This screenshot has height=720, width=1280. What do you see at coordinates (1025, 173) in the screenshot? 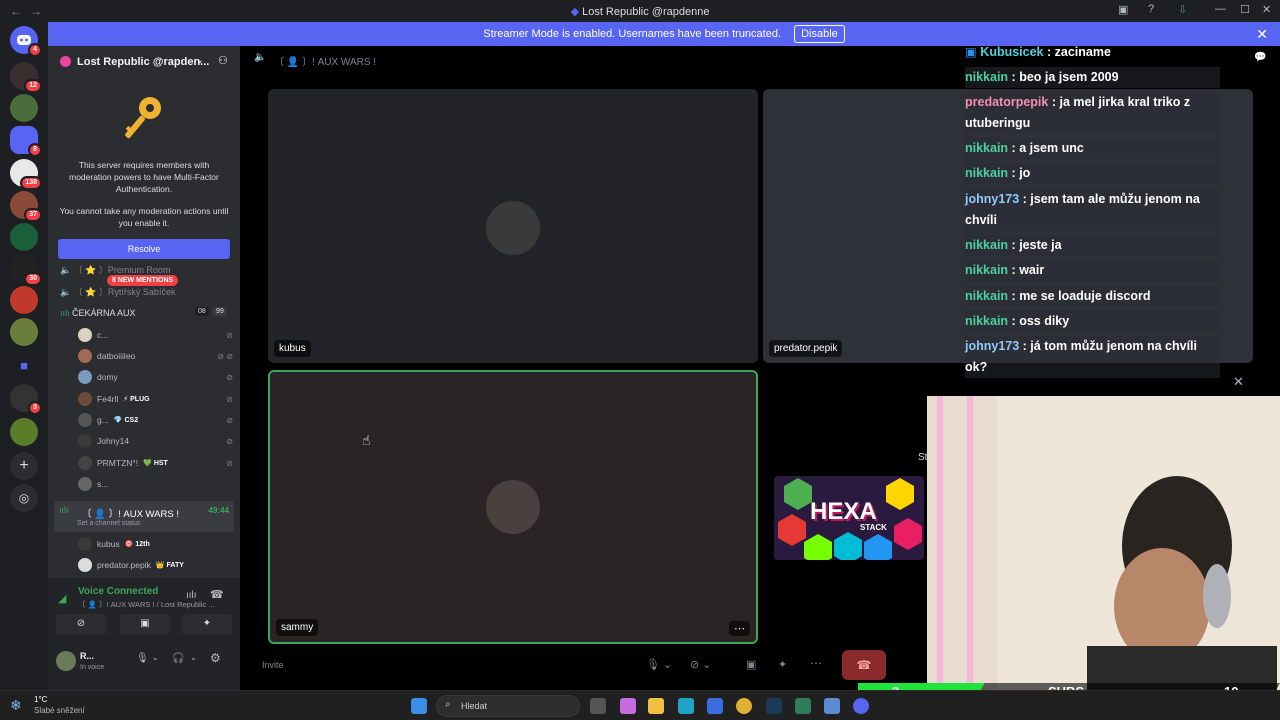
I see `chat-text: jo` at bounding box center [1025, 173].